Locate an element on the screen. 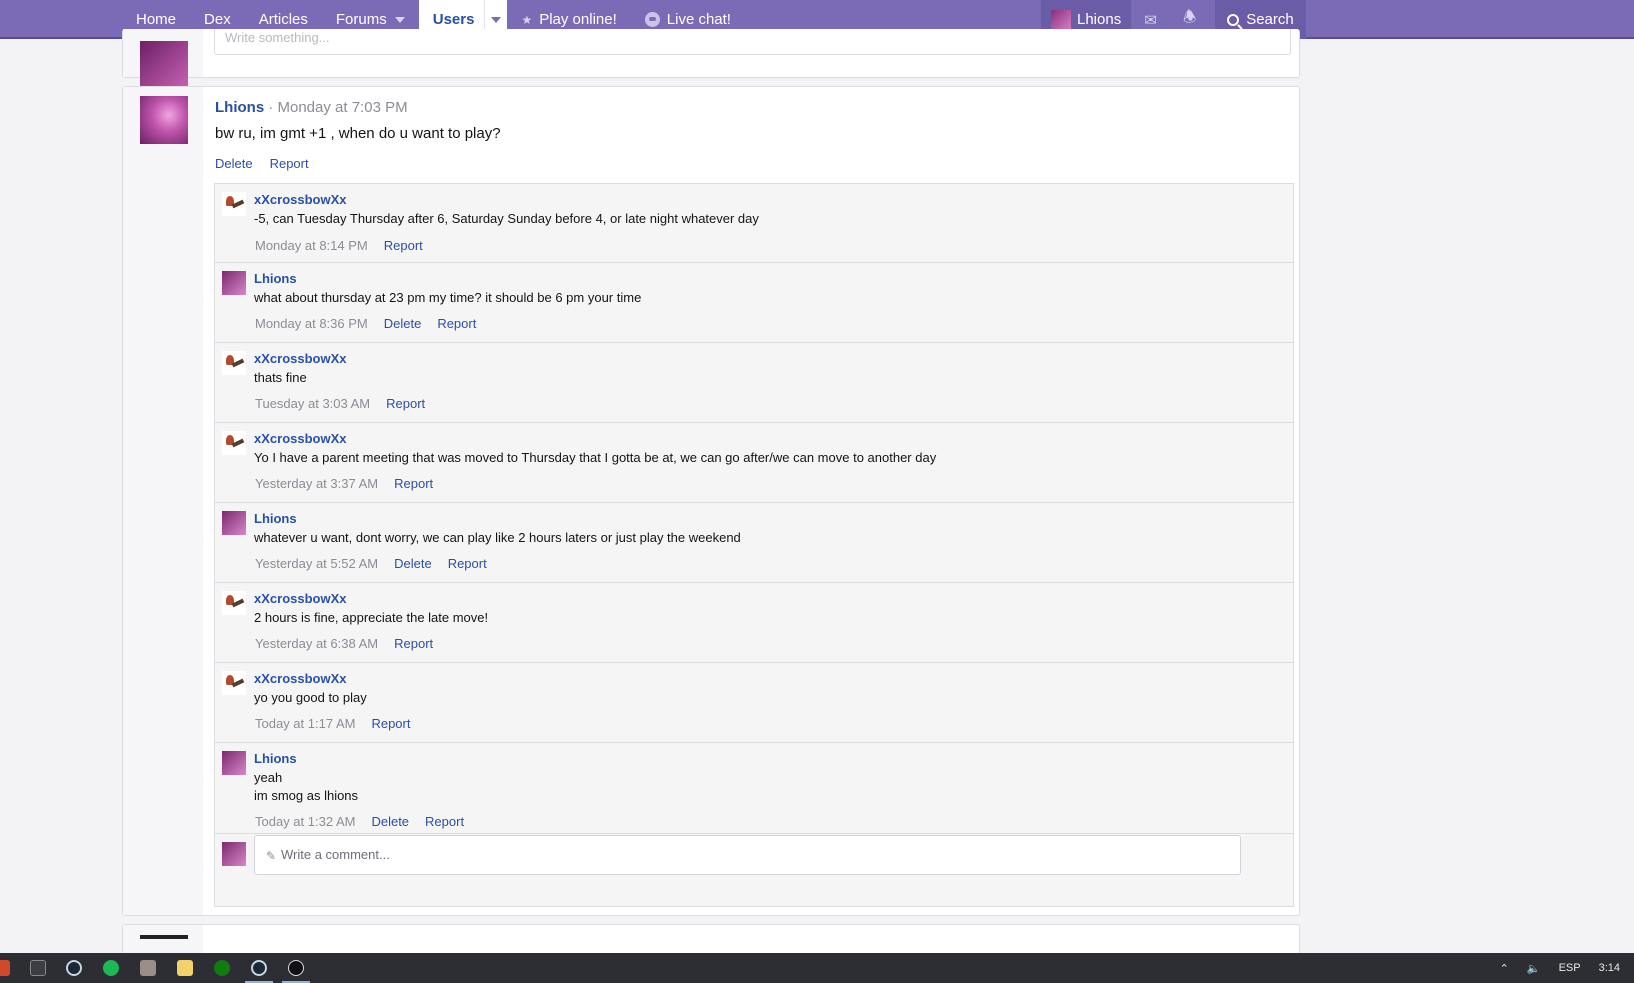 The height and width of the screenshot is (983, 1634). comment-meta: Yesterday at 6:38 AM Report is located at coordinates (344, 643).